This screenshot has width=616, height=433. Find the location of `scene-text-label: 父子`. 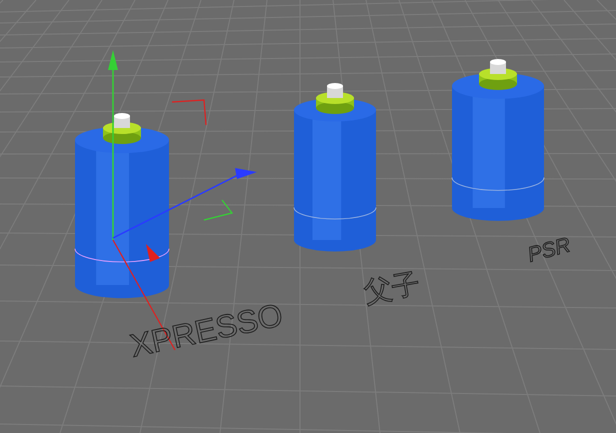

scene-text-label: 父子 is located at coordinates (392, 288).